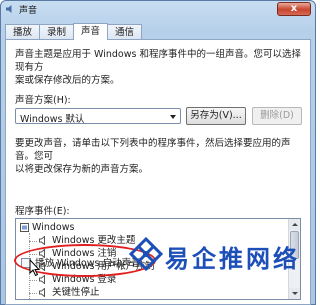 The width and height of the screenshot is (320, 305). Describe the element at coordinates (42, 211) in the screenshot. I see `events-label: 程序事件(E):` at that location.